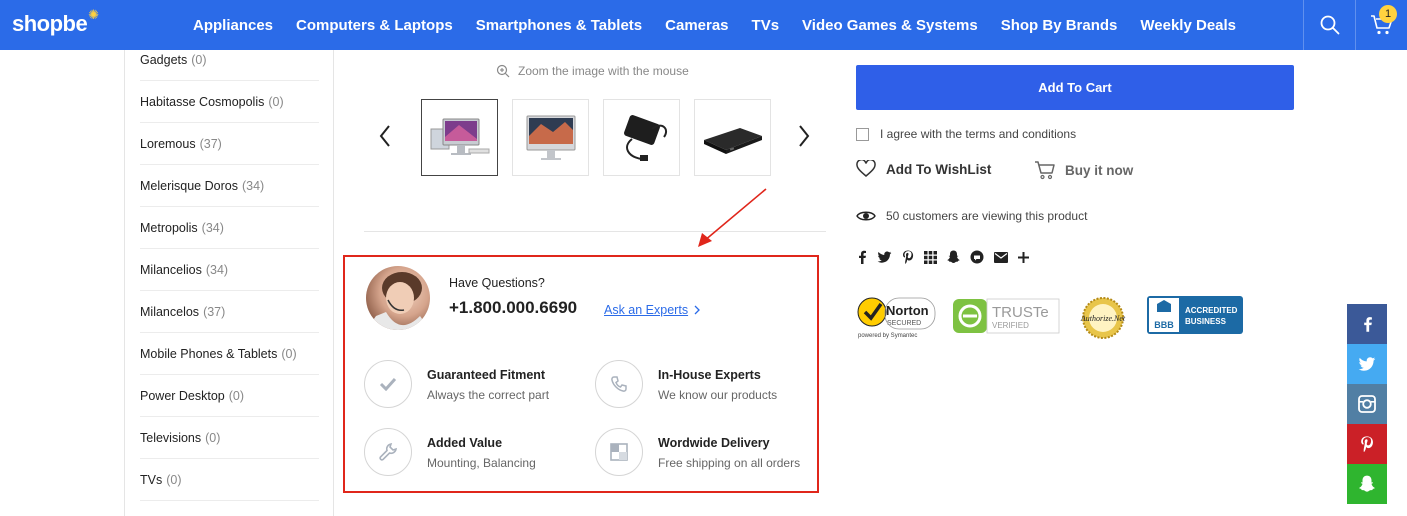 The image size is (1407, 516). I want to click on thumb-power-adapter-image, so click(645, 137).